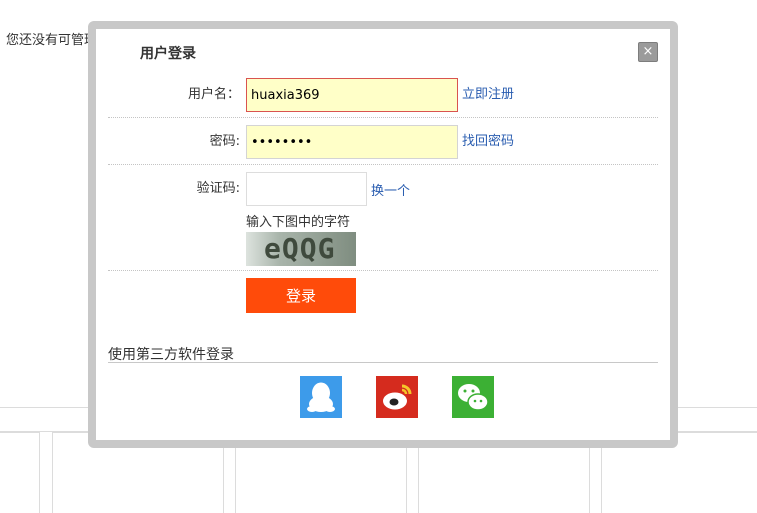  What do you see at coordinates (301, 295) in the screenshot?
I see `login-button: 登录` at bounding box center [301, 295].